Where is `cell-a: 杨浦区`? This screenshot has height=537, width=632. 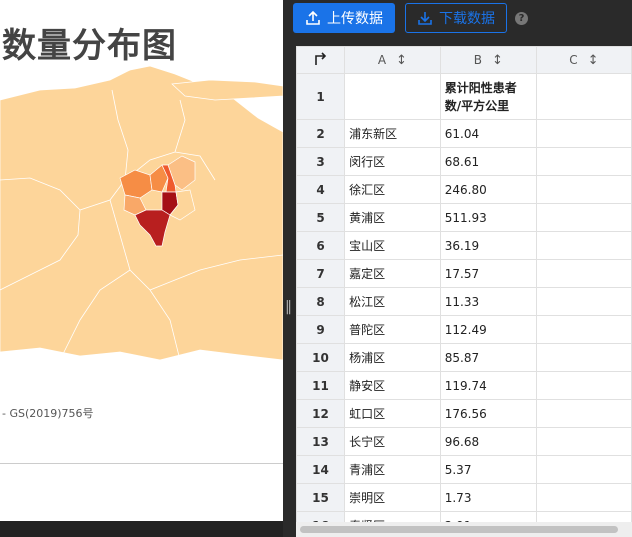 cell-a: 杨浦区 is located at coordinates (392, 357).